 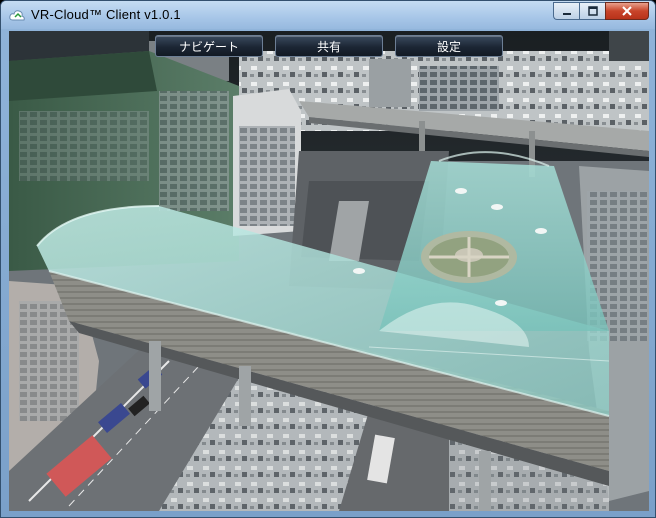 What do you see at coordinates (106, 14) in the screenshot?
I see `window-title: VR-Cloud™ Client v1.0.1` at bounding box center [106, 14].